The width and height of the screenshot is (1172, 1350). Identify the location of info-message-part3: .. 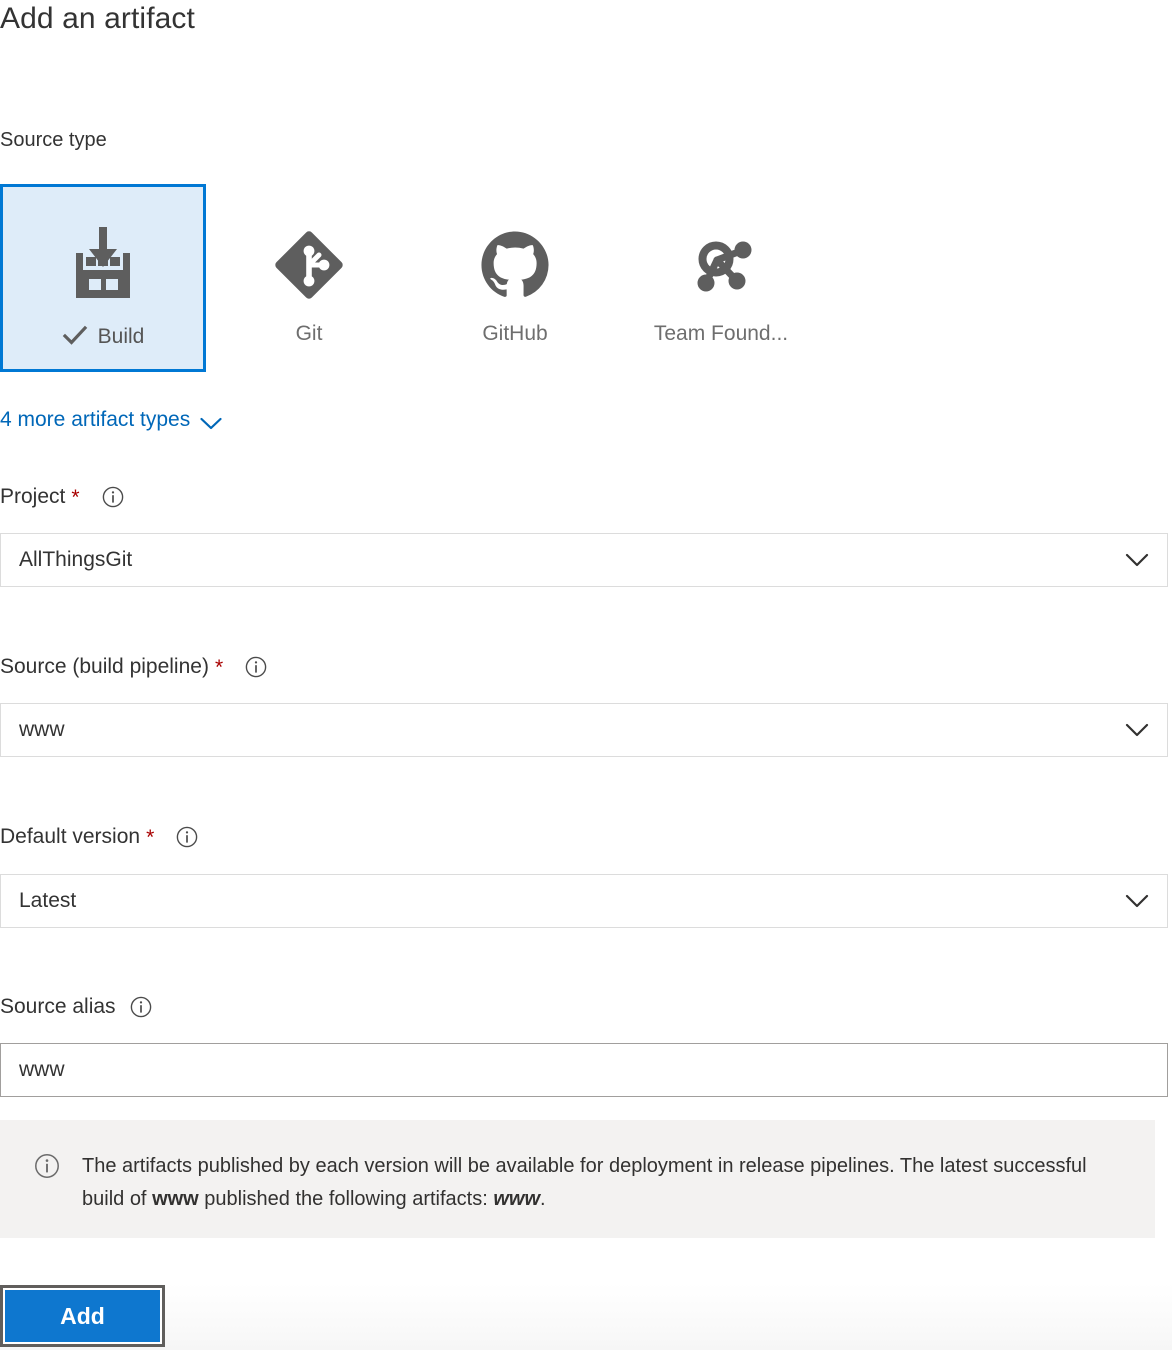
(543, 1199).